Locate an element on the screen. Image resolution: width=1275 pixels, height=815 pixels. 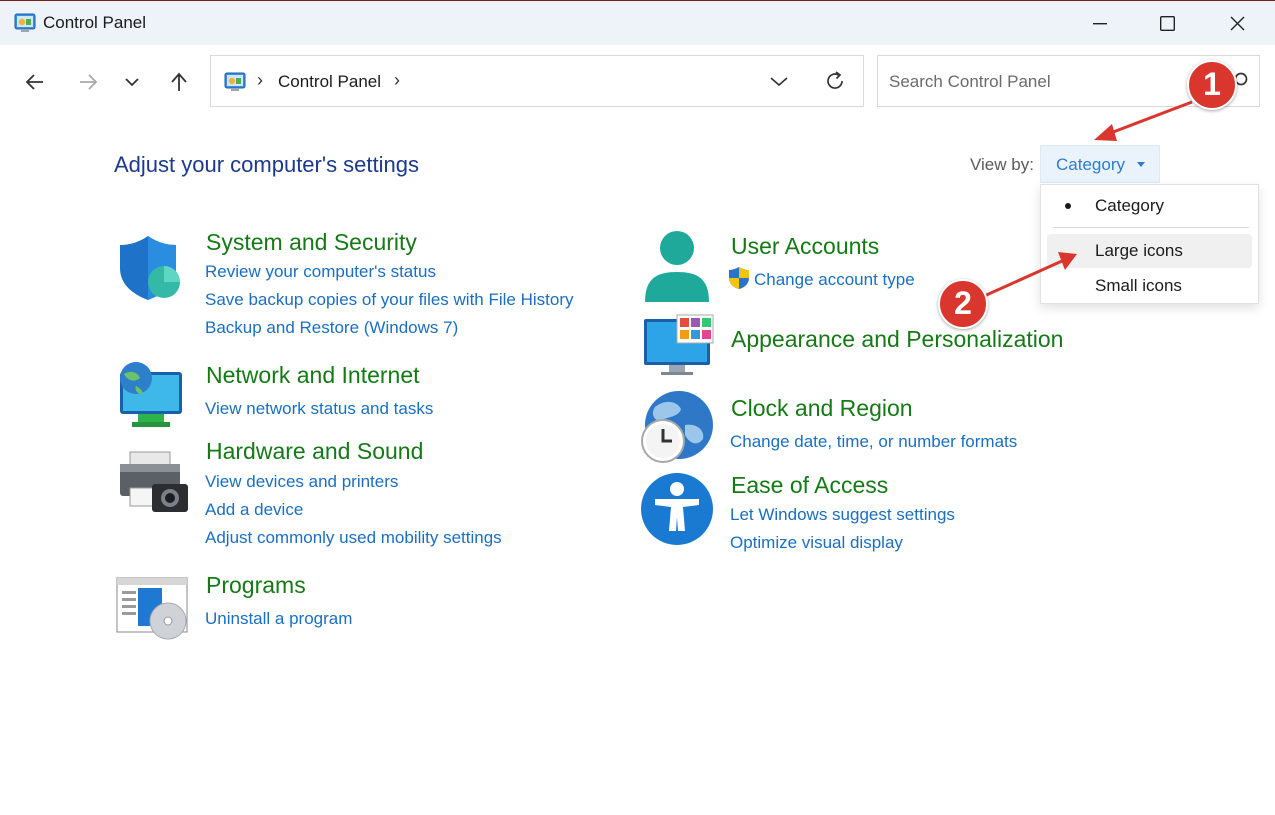
link-devices-printers: View devices and printers is located at coordinates (301, 482).